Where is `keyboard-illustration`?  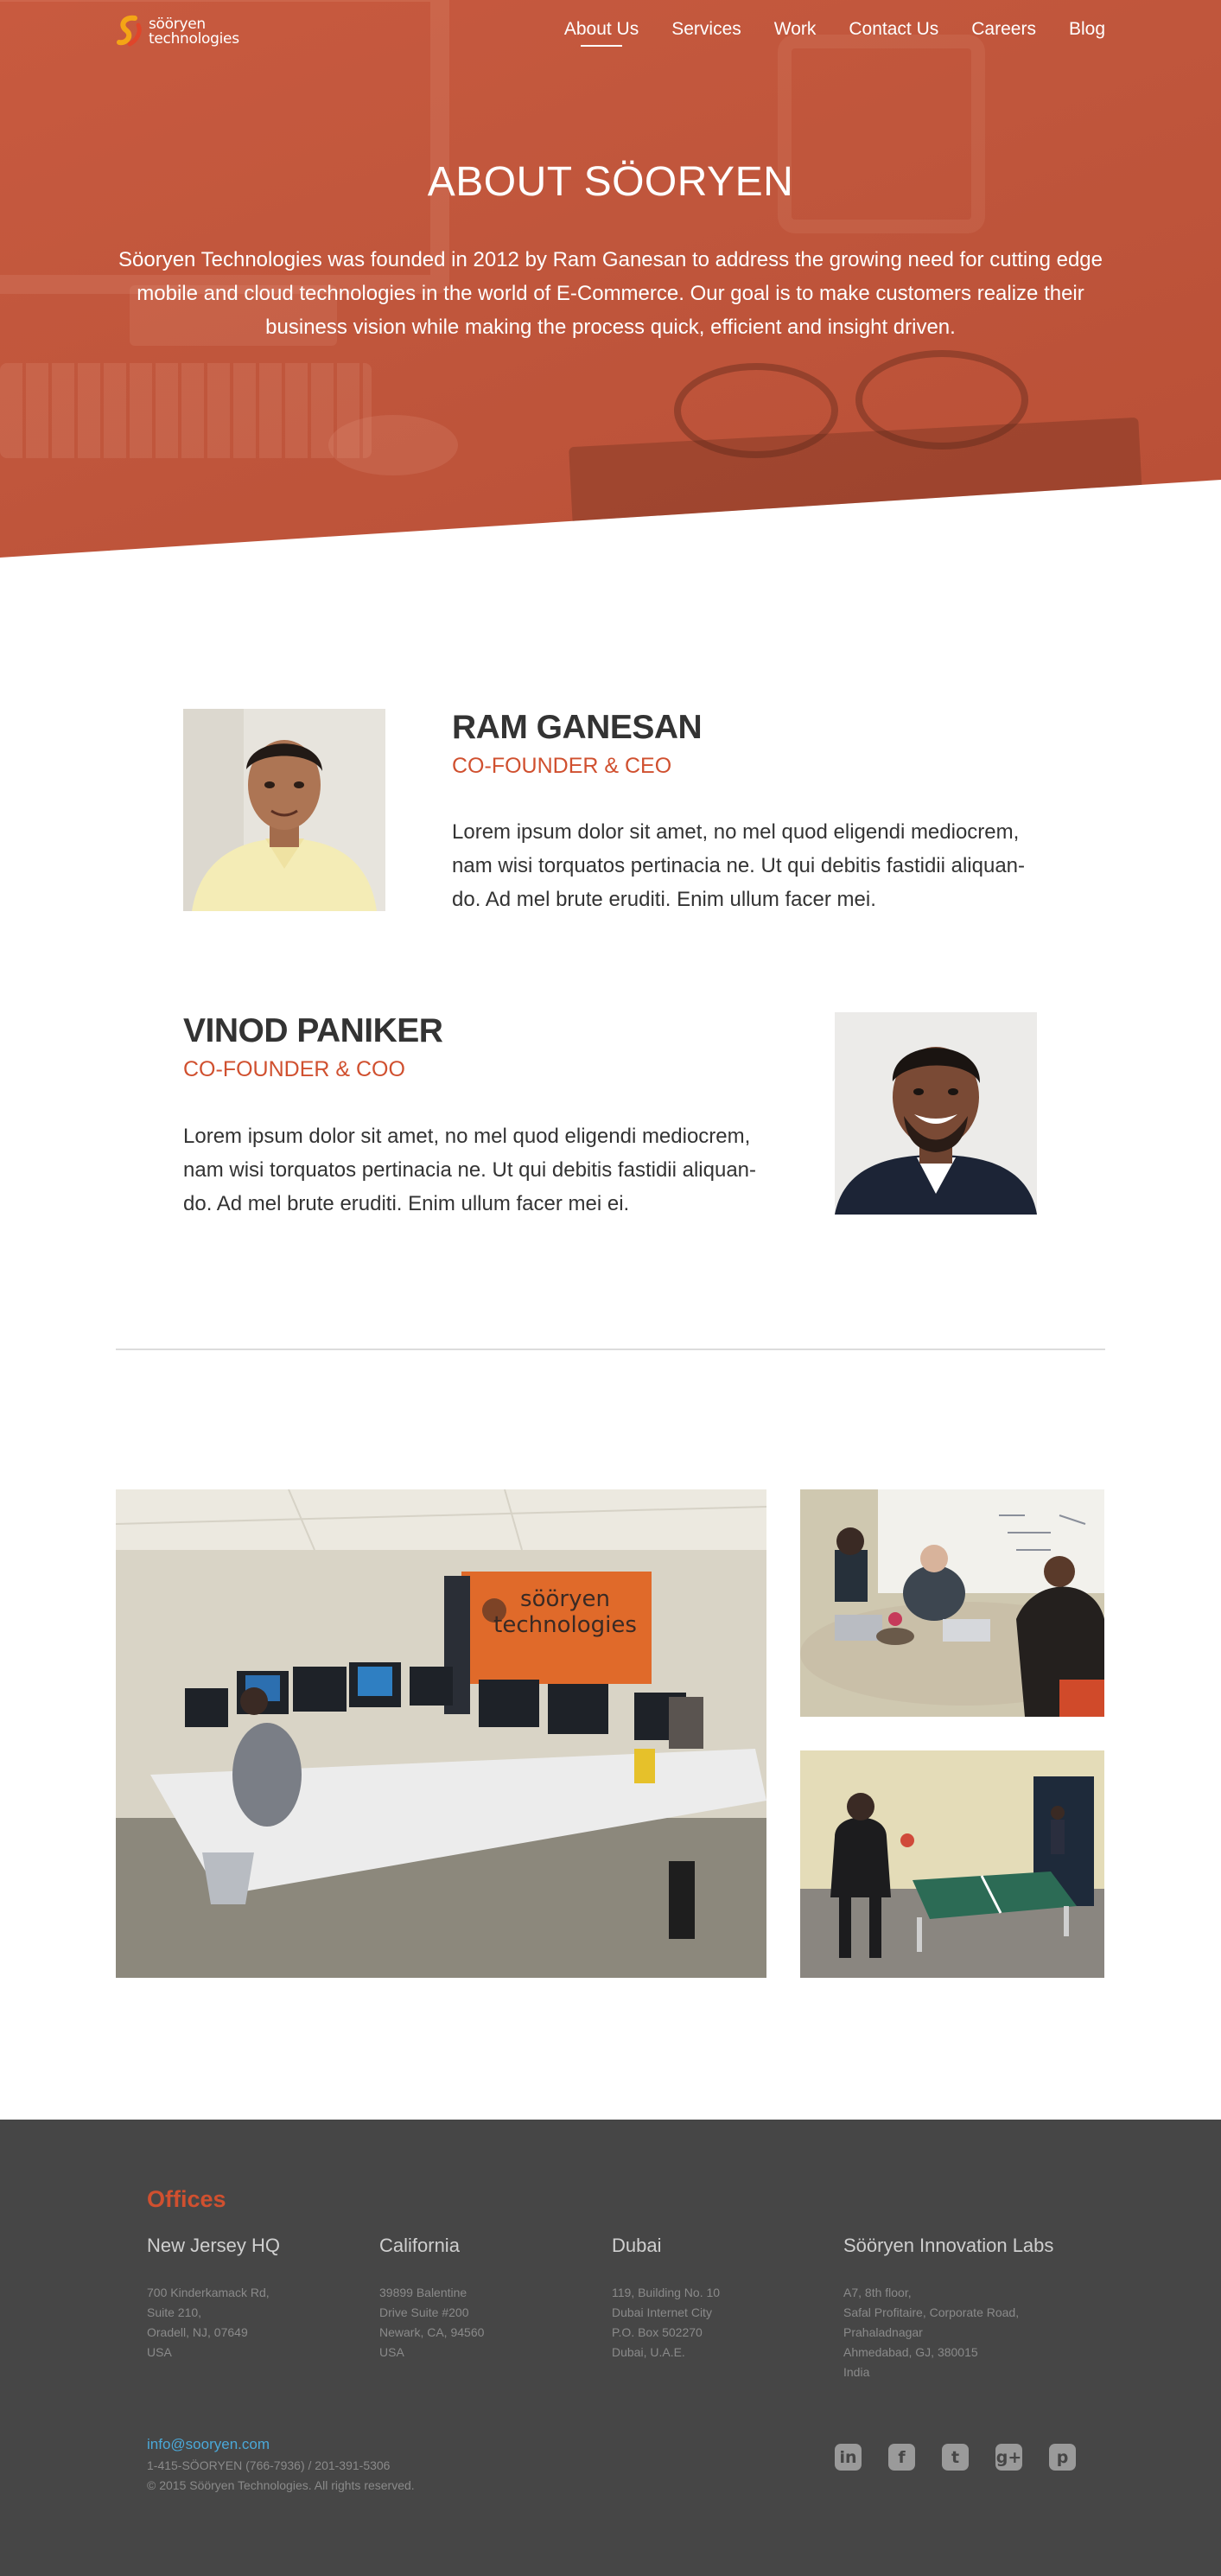 keyboard-illustration is located at coordinates (186, 410).